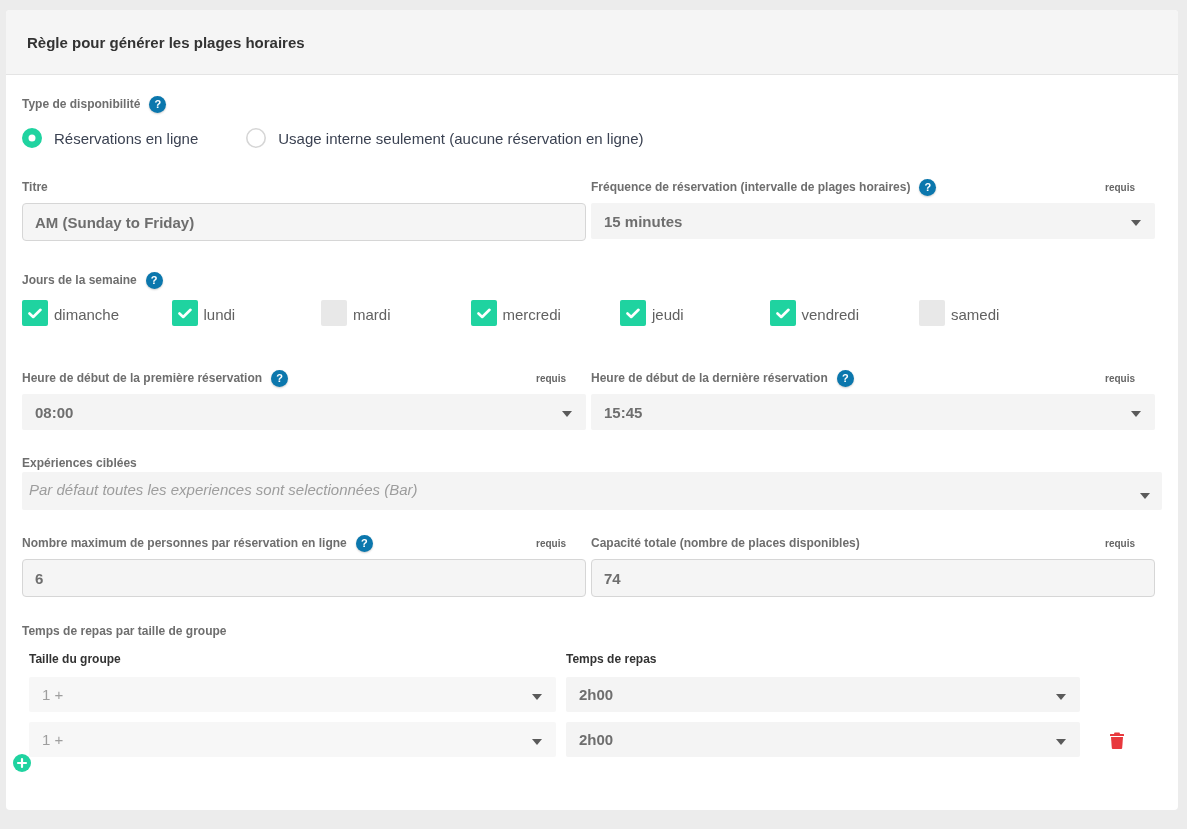 This screenshot has width=1187, height=829. Describe the element at coordinates (22, 763) in the screenshot. I see `plus-icon` at that location.